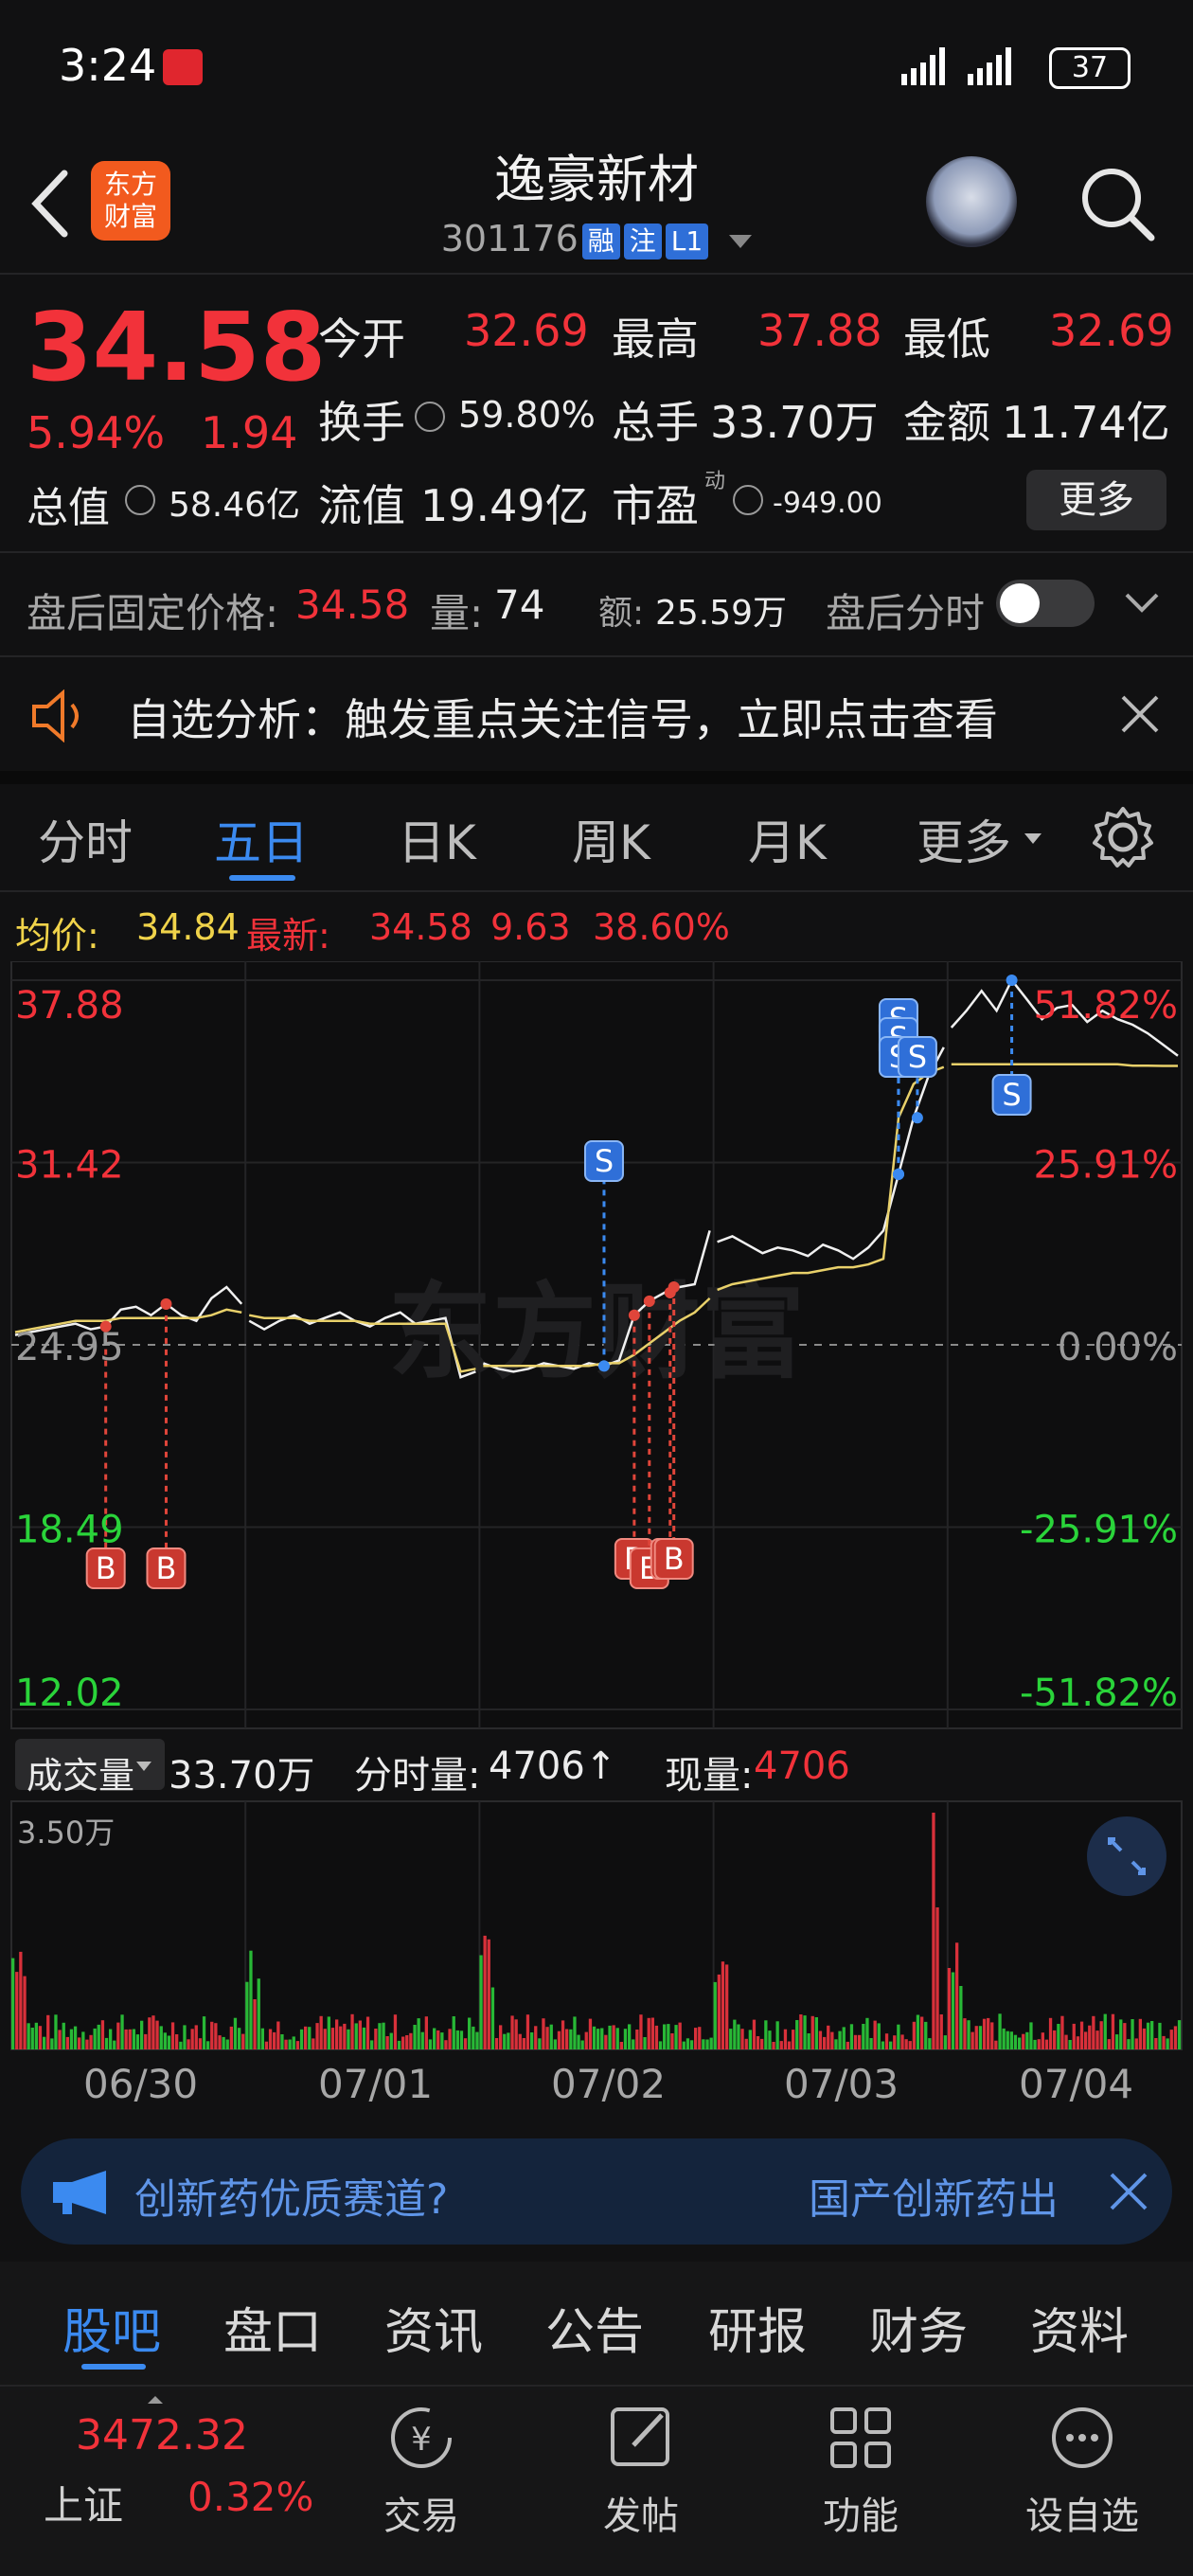  What do you see at coordinates (156, 2481) in the screenshot?
I see `index-ticker: 3472.32 上证 0.32%` at bounding box center [156, 2481].